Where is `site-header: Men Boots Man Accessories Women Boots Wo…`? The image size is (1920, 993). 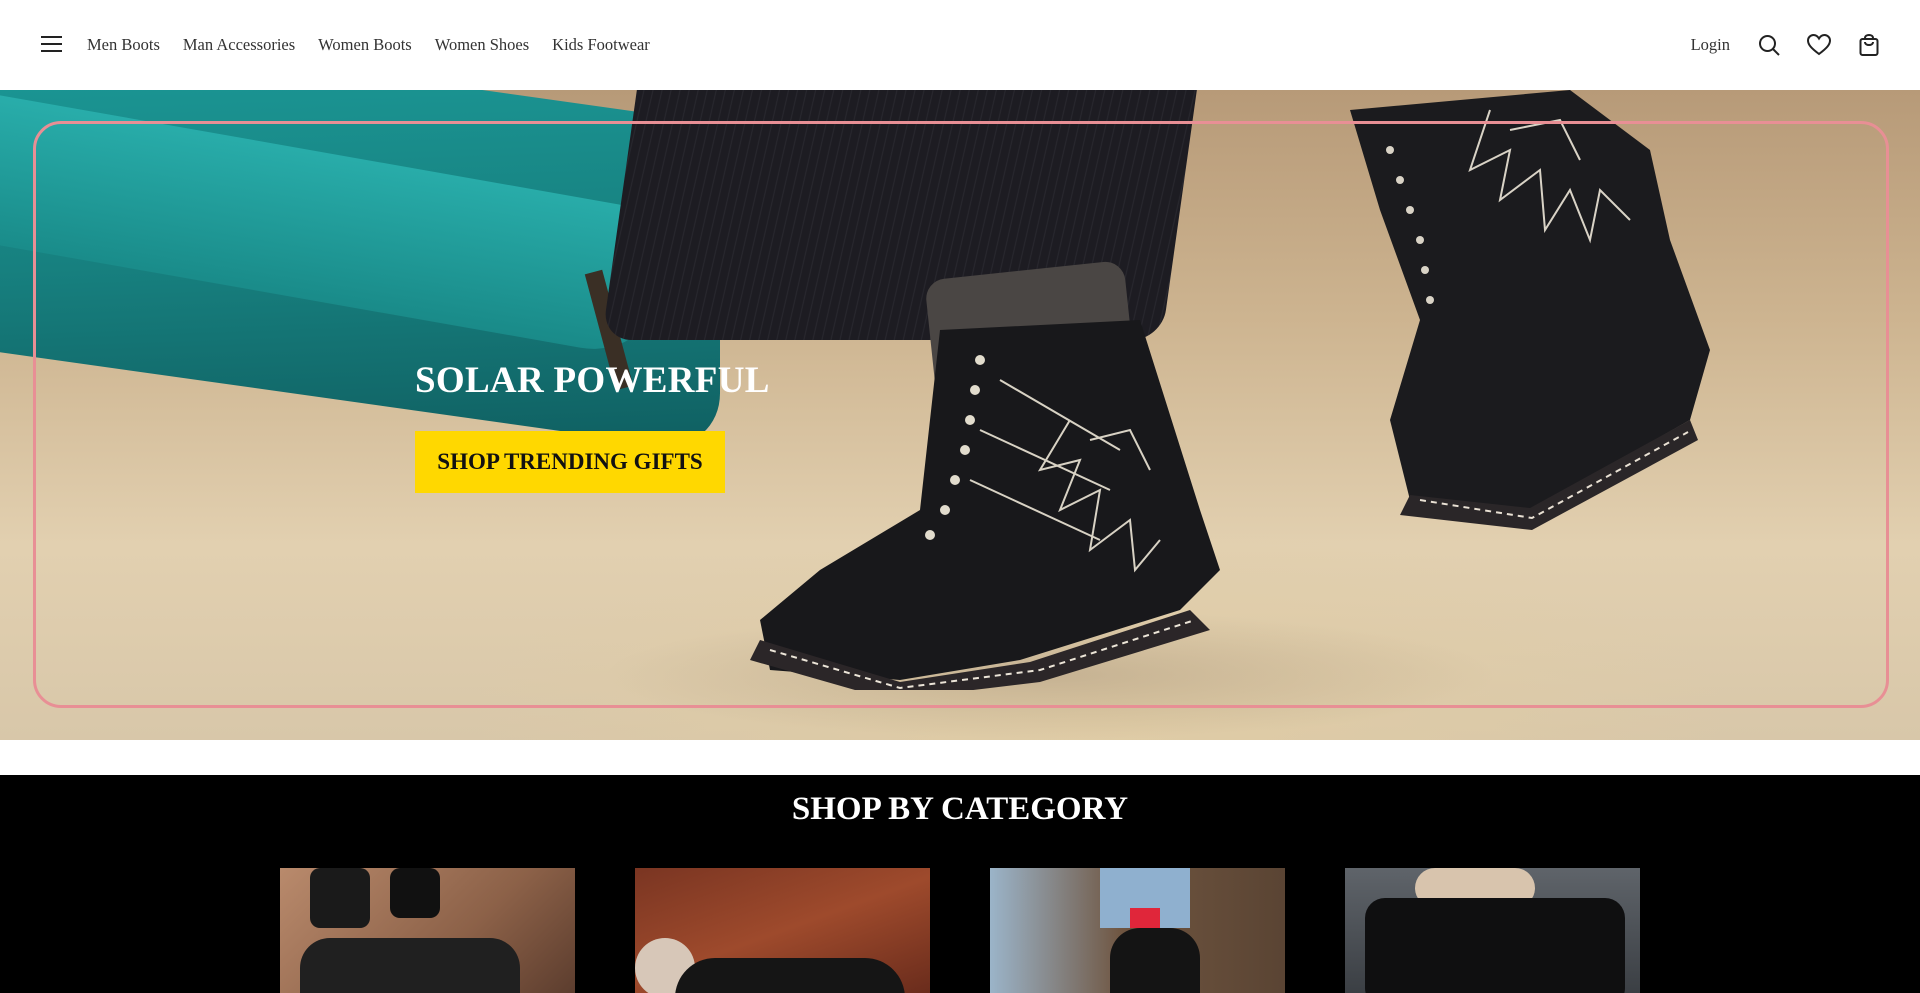 site-header: Men Boots Man Accessories Women Boots Wo… is located at coordinates (960, 45).